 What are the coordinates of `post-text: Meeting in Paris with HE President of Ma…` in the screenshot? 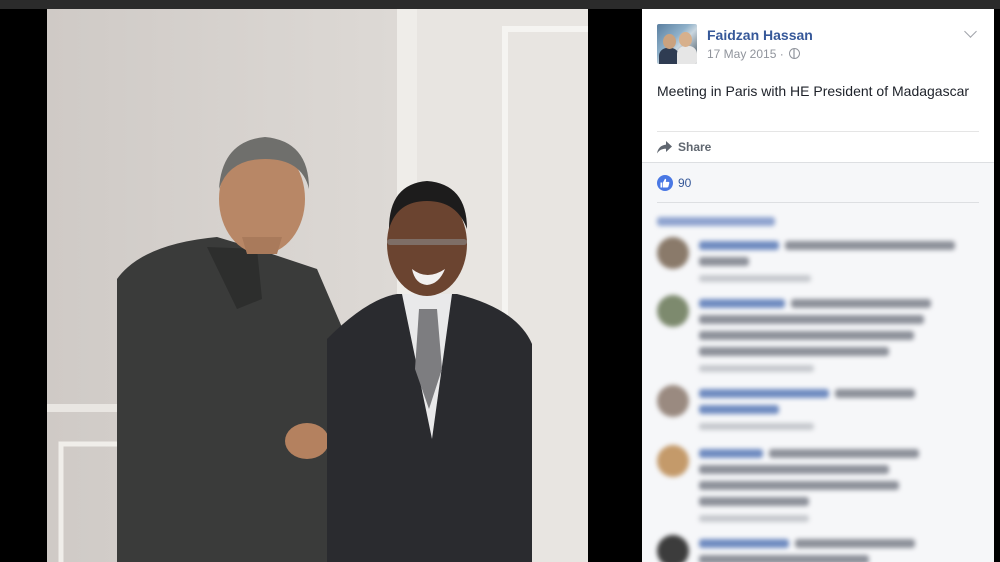 It's located at (813, 91).